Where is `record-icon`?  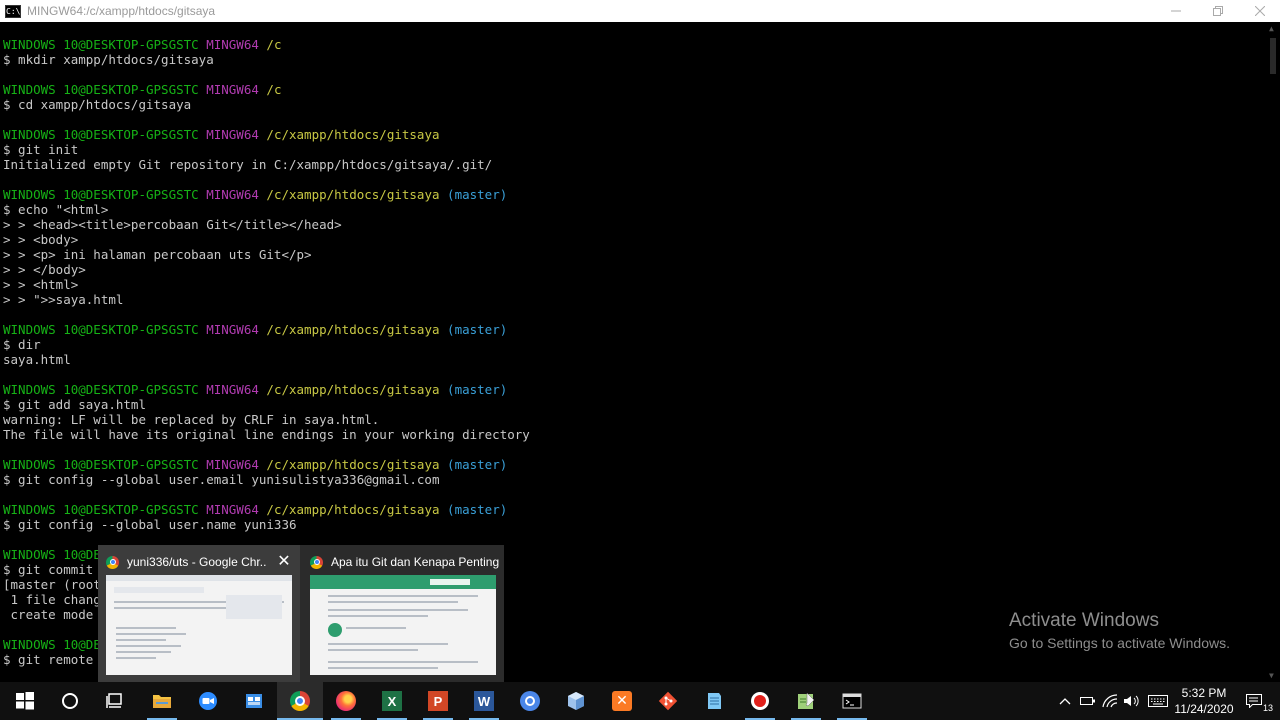
record-icon is located at coordinates (760, 701).